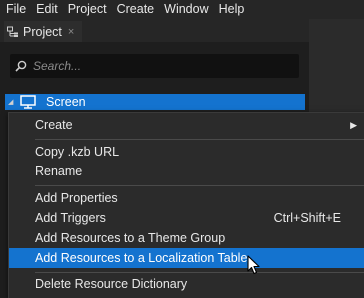 This screenshot has height=298, width=364. What do you see at coordinates (307, 218) in the screenshot?
I see `shortcut-label: Ctrl+Shift+E` at bounding box center [307, 218].